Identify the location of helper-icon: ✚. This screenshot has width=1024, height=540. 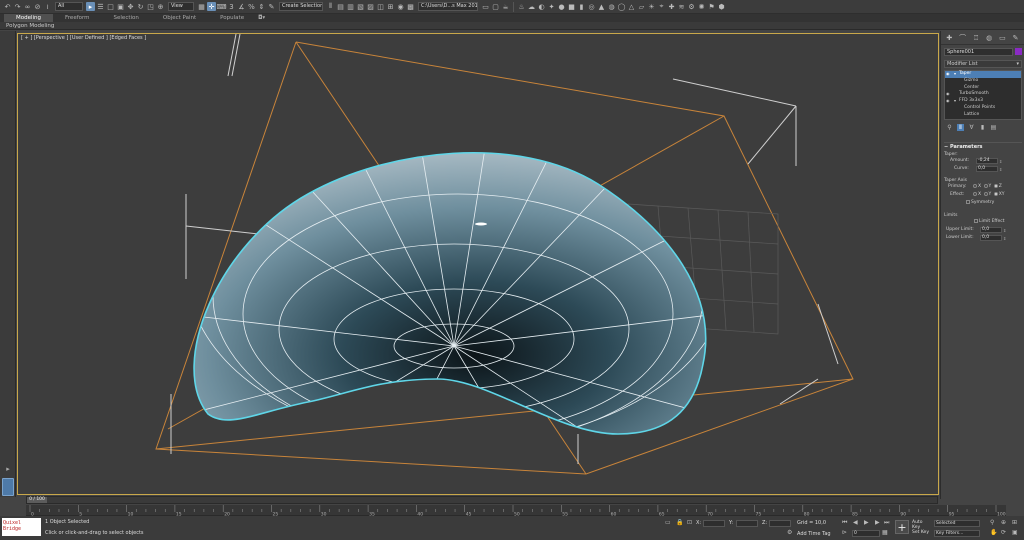
(671, 6).